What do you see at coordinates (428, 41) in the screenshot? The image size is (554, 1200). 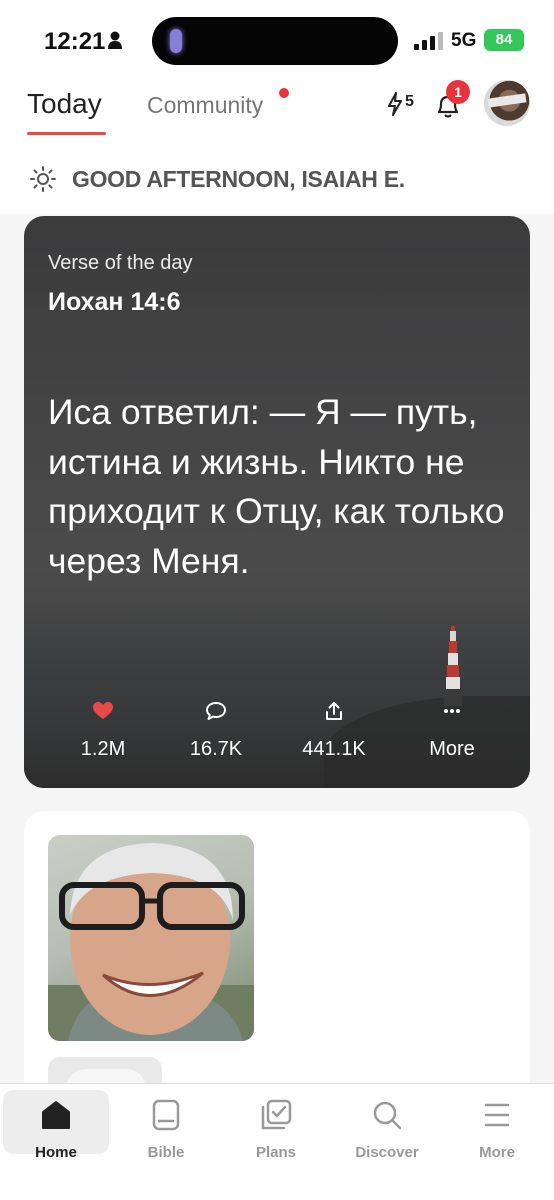 I see `signal-strength-icon` at bounding box center [428, 41].